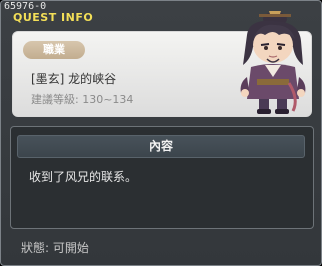  Describe the element at coordinates (55, 248) in the screenshot. I see `quest-status: 狀態: 可開始` at that location.